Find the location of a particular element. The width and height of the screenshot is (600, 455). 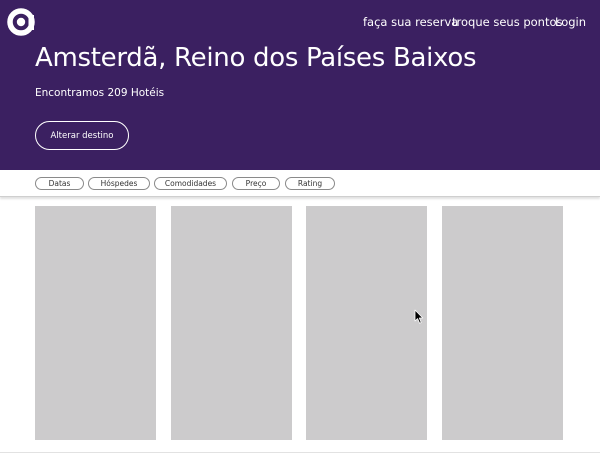

page-title: Amsterdã, Reino dos Países Baixos is located at coordinates (256, 58).